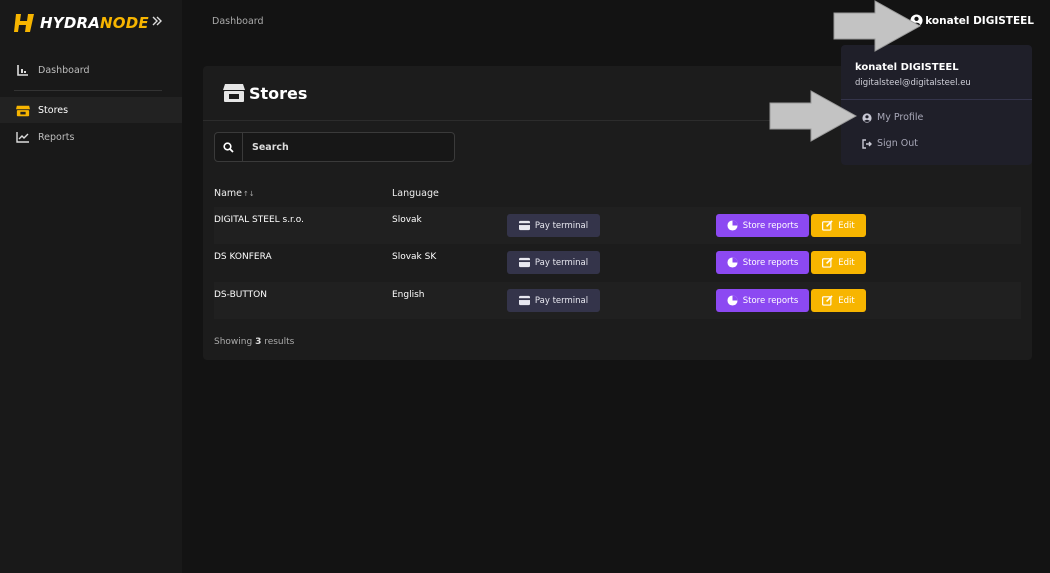  Describe the element at coordinates (348, 147) in the screenshot. I see `search-input` at that location.